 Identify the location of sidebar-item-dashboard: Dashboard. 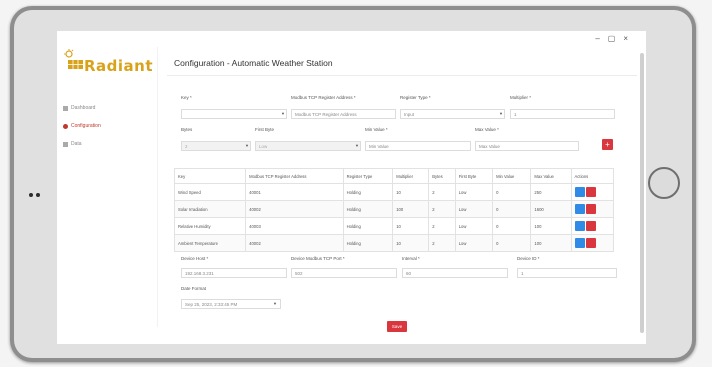
(82, 108).